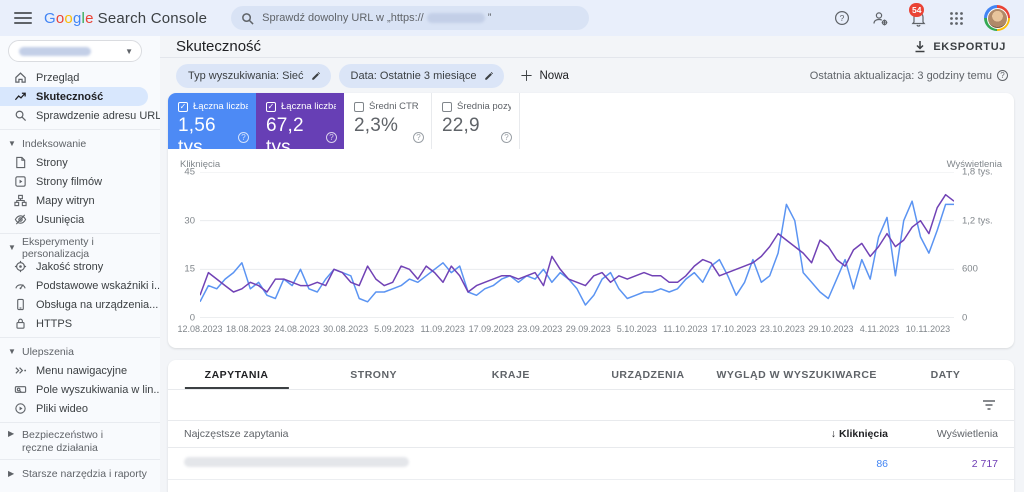 The height and width of the screenshot is (492, 1024). Describe the element at coordinates (544, 76) in the screenshot. I see `new-filter-button: ＋ Nowa` at that location.